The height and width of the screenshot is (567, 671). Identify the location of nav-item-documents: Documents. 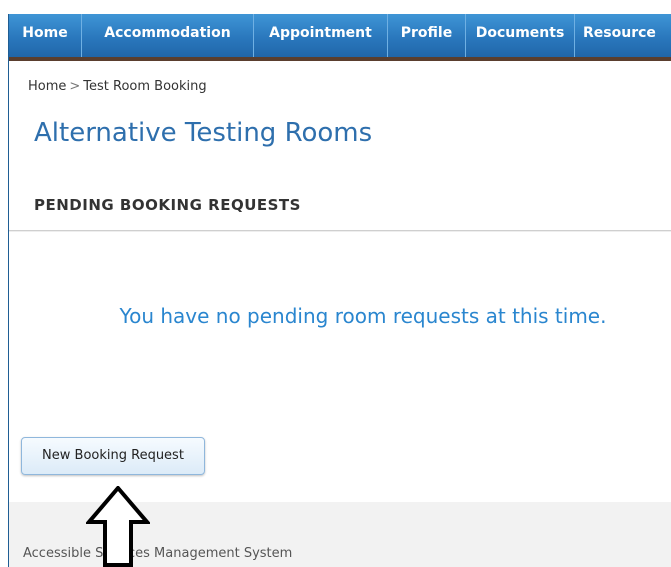
(520, 35).